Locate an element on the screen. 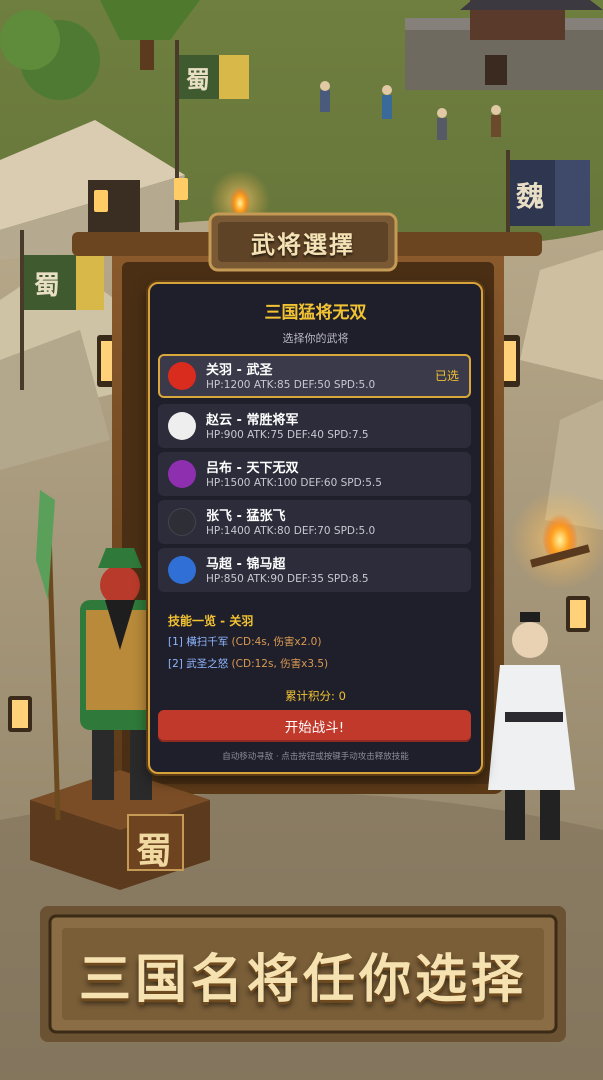 Image resolution: width=603 pixels, height=1080 pixels. panel-title: 三国猛将无双 is located at coordinates (315, 313).